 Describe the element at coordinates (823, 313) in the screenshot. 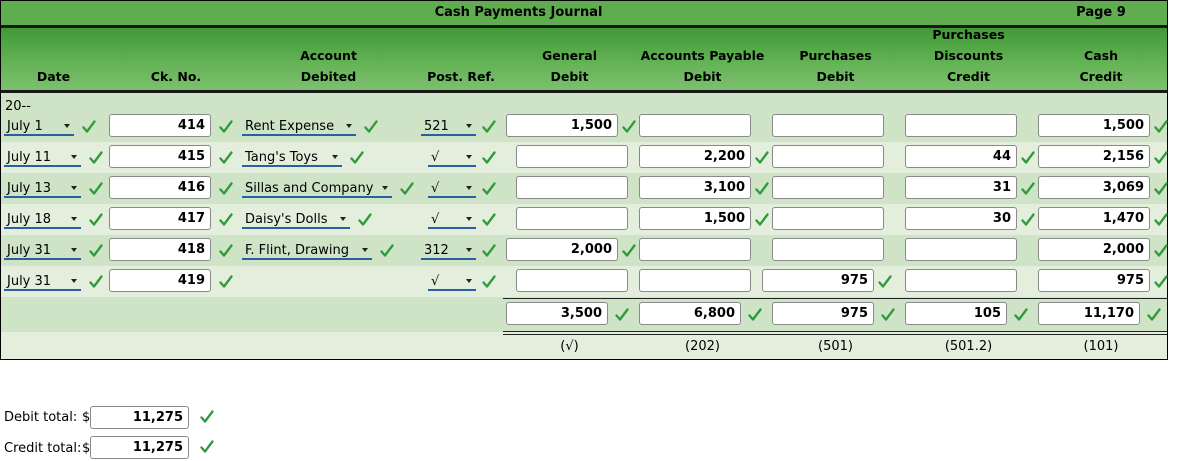

I see `total-purchases-input: 975` at that location.